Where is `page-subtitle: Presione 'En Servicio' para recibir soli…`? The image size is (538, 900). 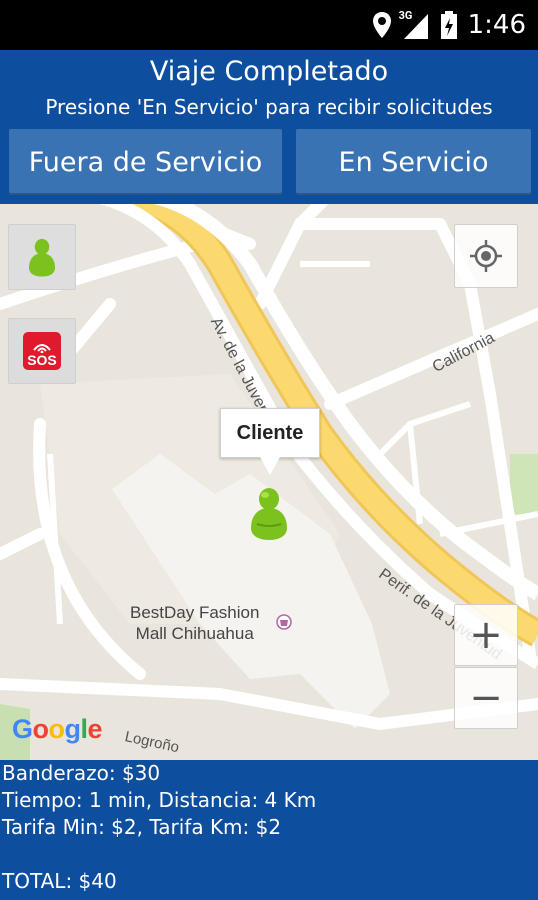 page-subtitle: Presione 'En Servicio' para recibir soli… is located at coordinates (269, 107).